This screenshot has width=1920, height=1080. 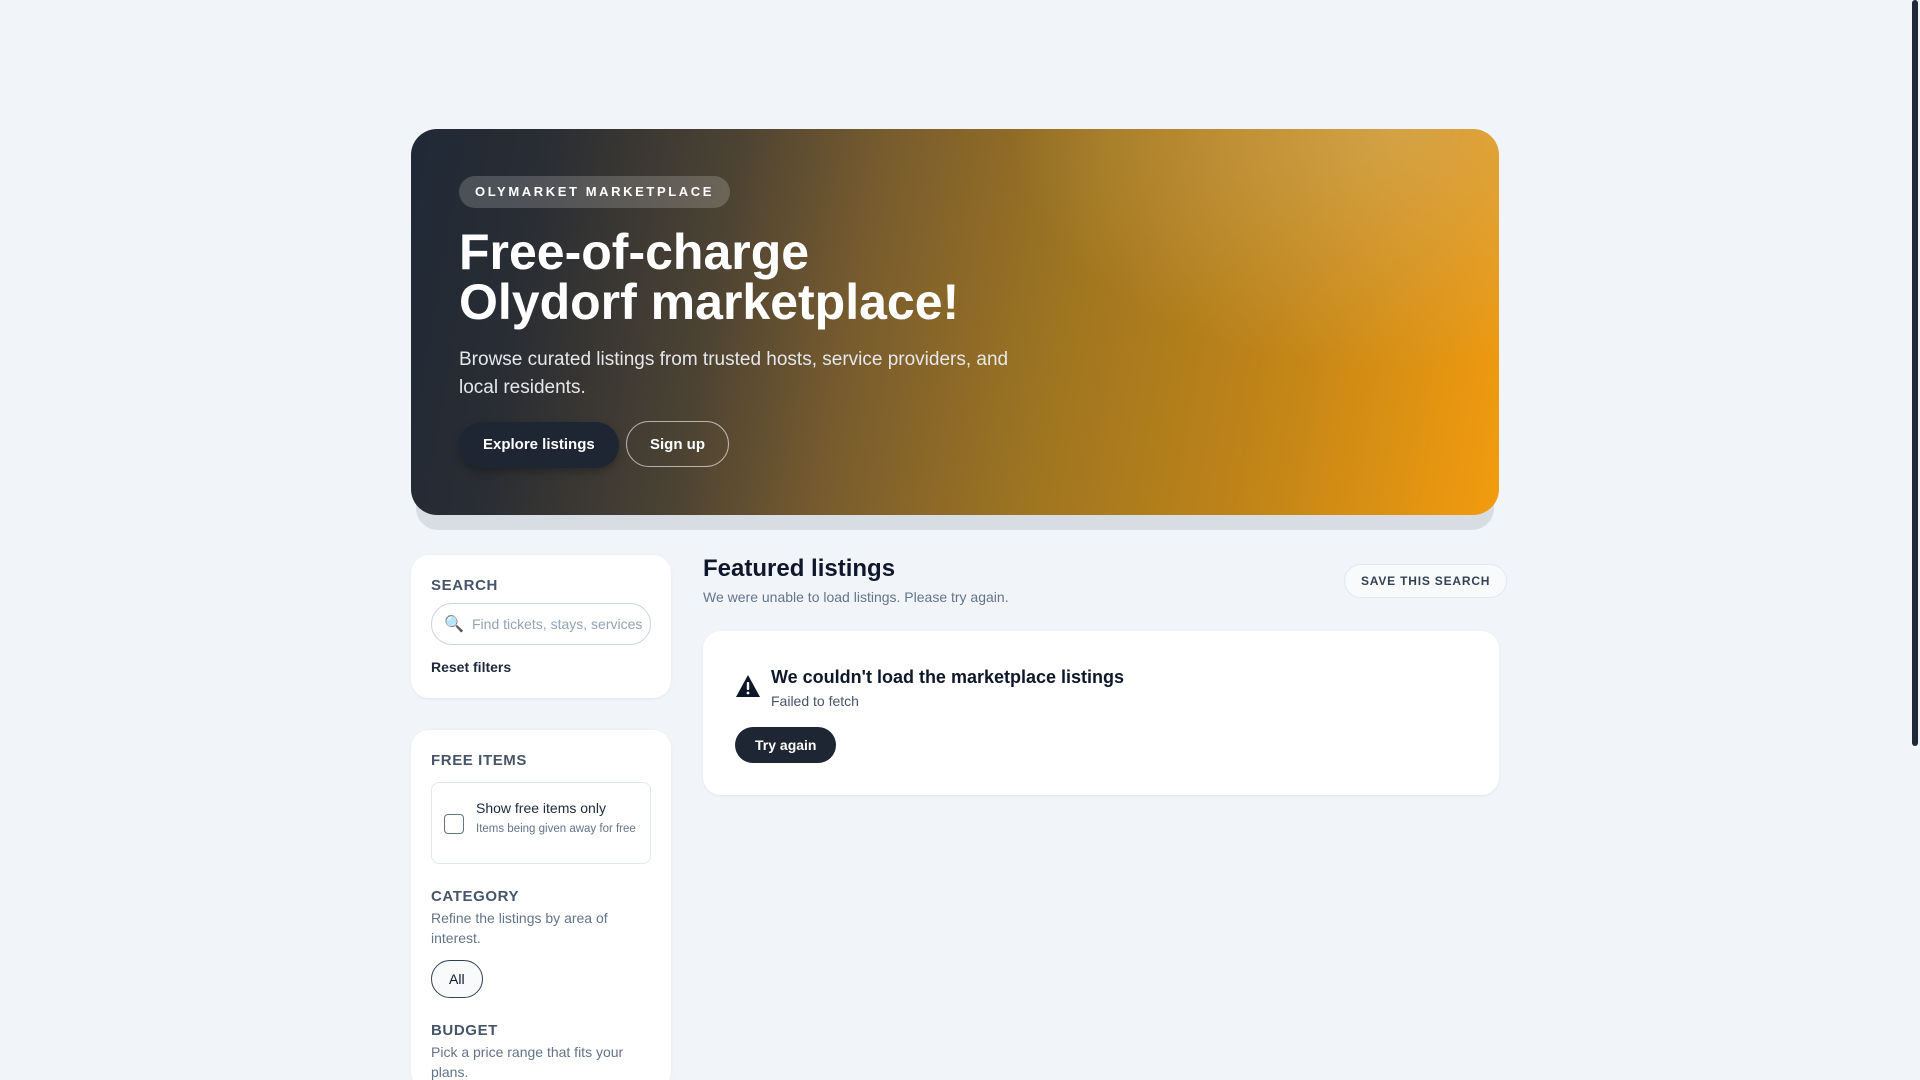 I want to click on budget-label: BUDGET, so click(x=464, y=1030).